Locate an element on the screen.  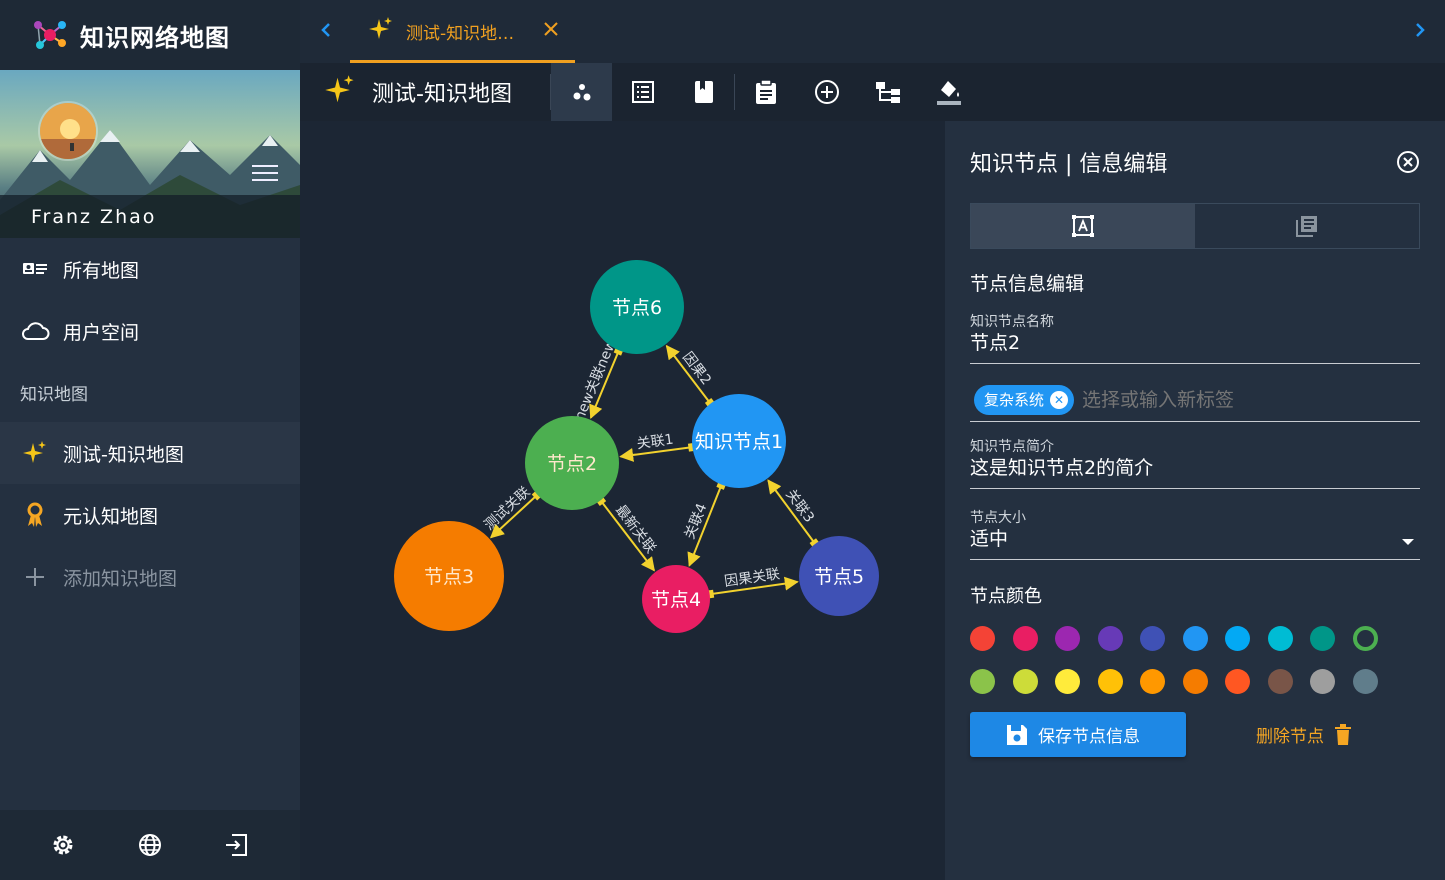
tab-next-chevron-icon is located at coordinates (1420, 30).